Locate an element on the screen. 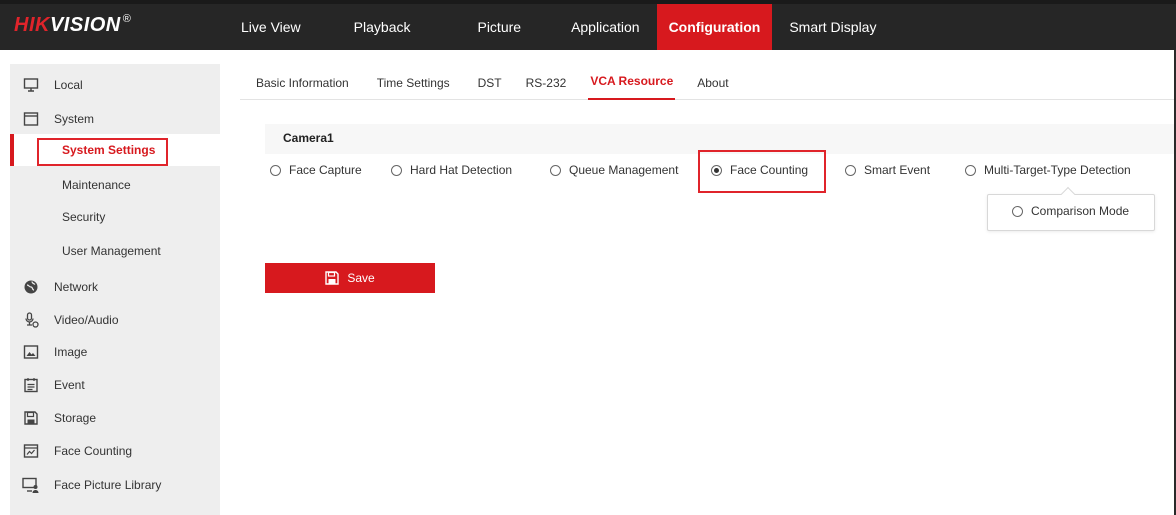 This screenshot has width=1176, height=515. sidebar-item-label: Image is located at coordinates (71, 352).